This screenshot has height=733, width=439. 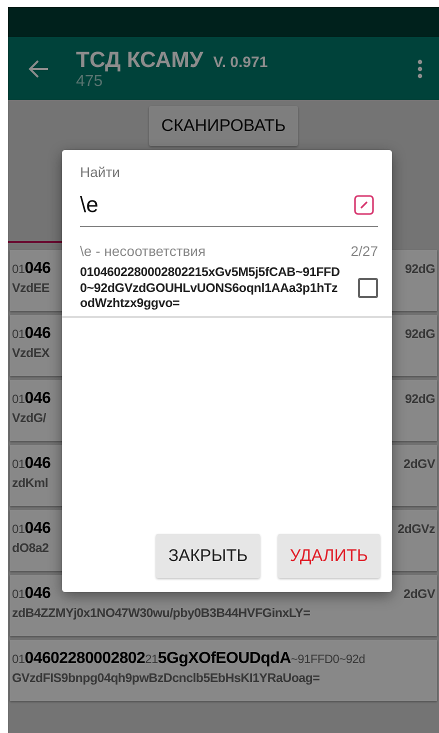 What do you see at coordinates (166, 678) in the screenshot?
I see `code-line: GVzdFIS9bnpg04qh9pwBzDcnclb5EbHsKI1YRaUoag=` at bounding box center [166, 678].